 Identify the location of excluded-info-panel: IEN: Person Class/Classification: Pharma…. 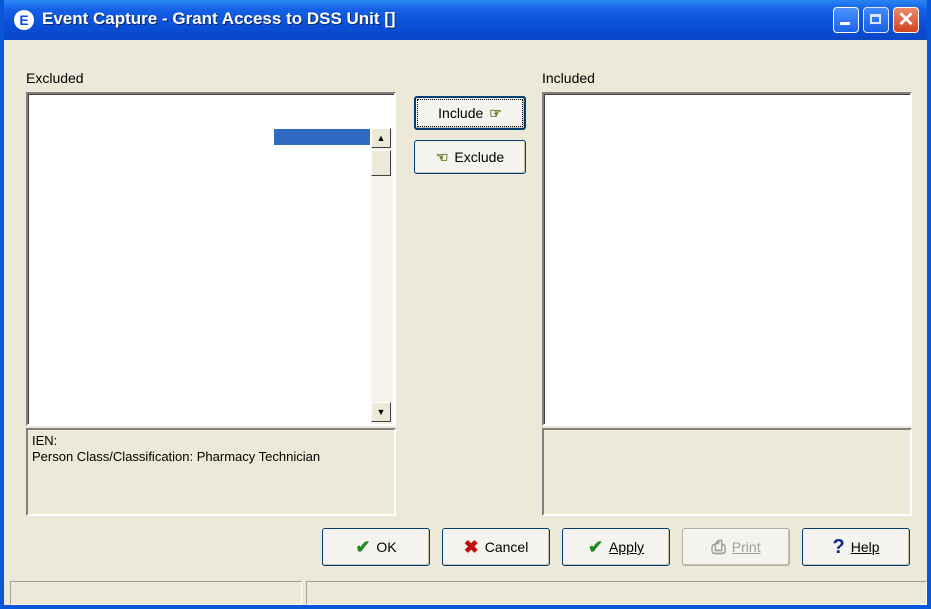
(211, 472).